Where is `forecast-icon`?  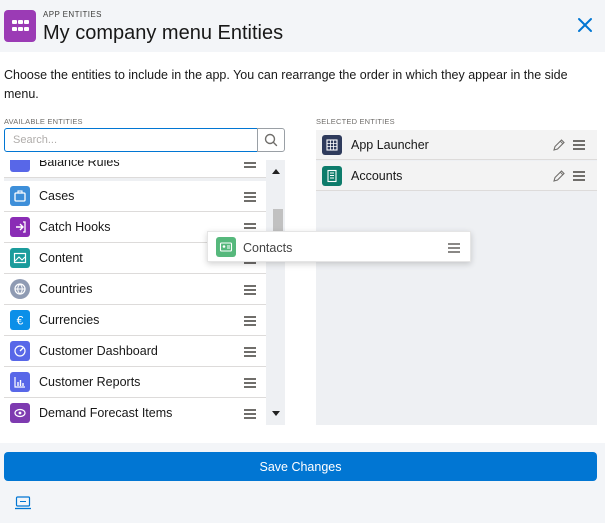
forecast-icon is located at coordinates (20, 413).